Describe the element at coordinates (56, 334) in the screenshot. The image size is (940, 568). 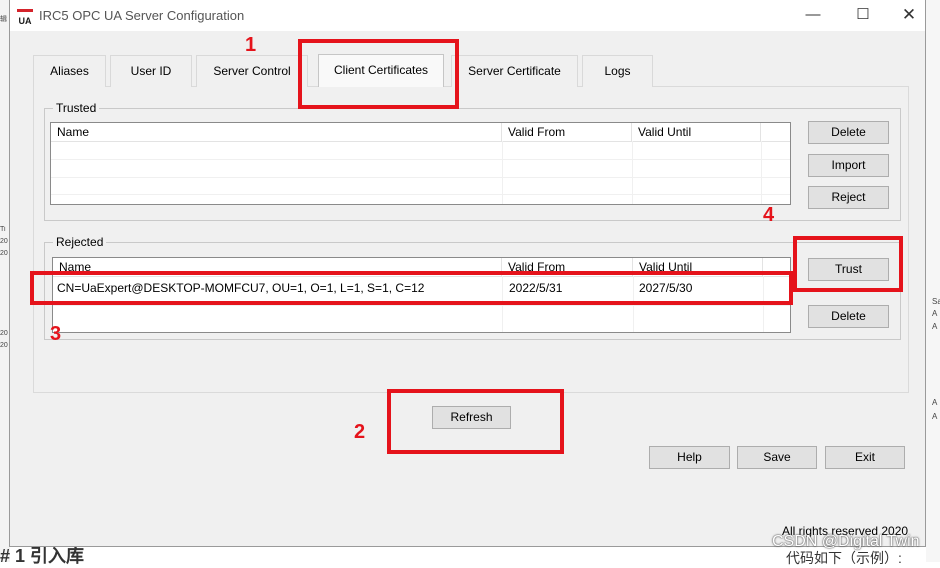
I see `annotation-number-3: 3` at that location.